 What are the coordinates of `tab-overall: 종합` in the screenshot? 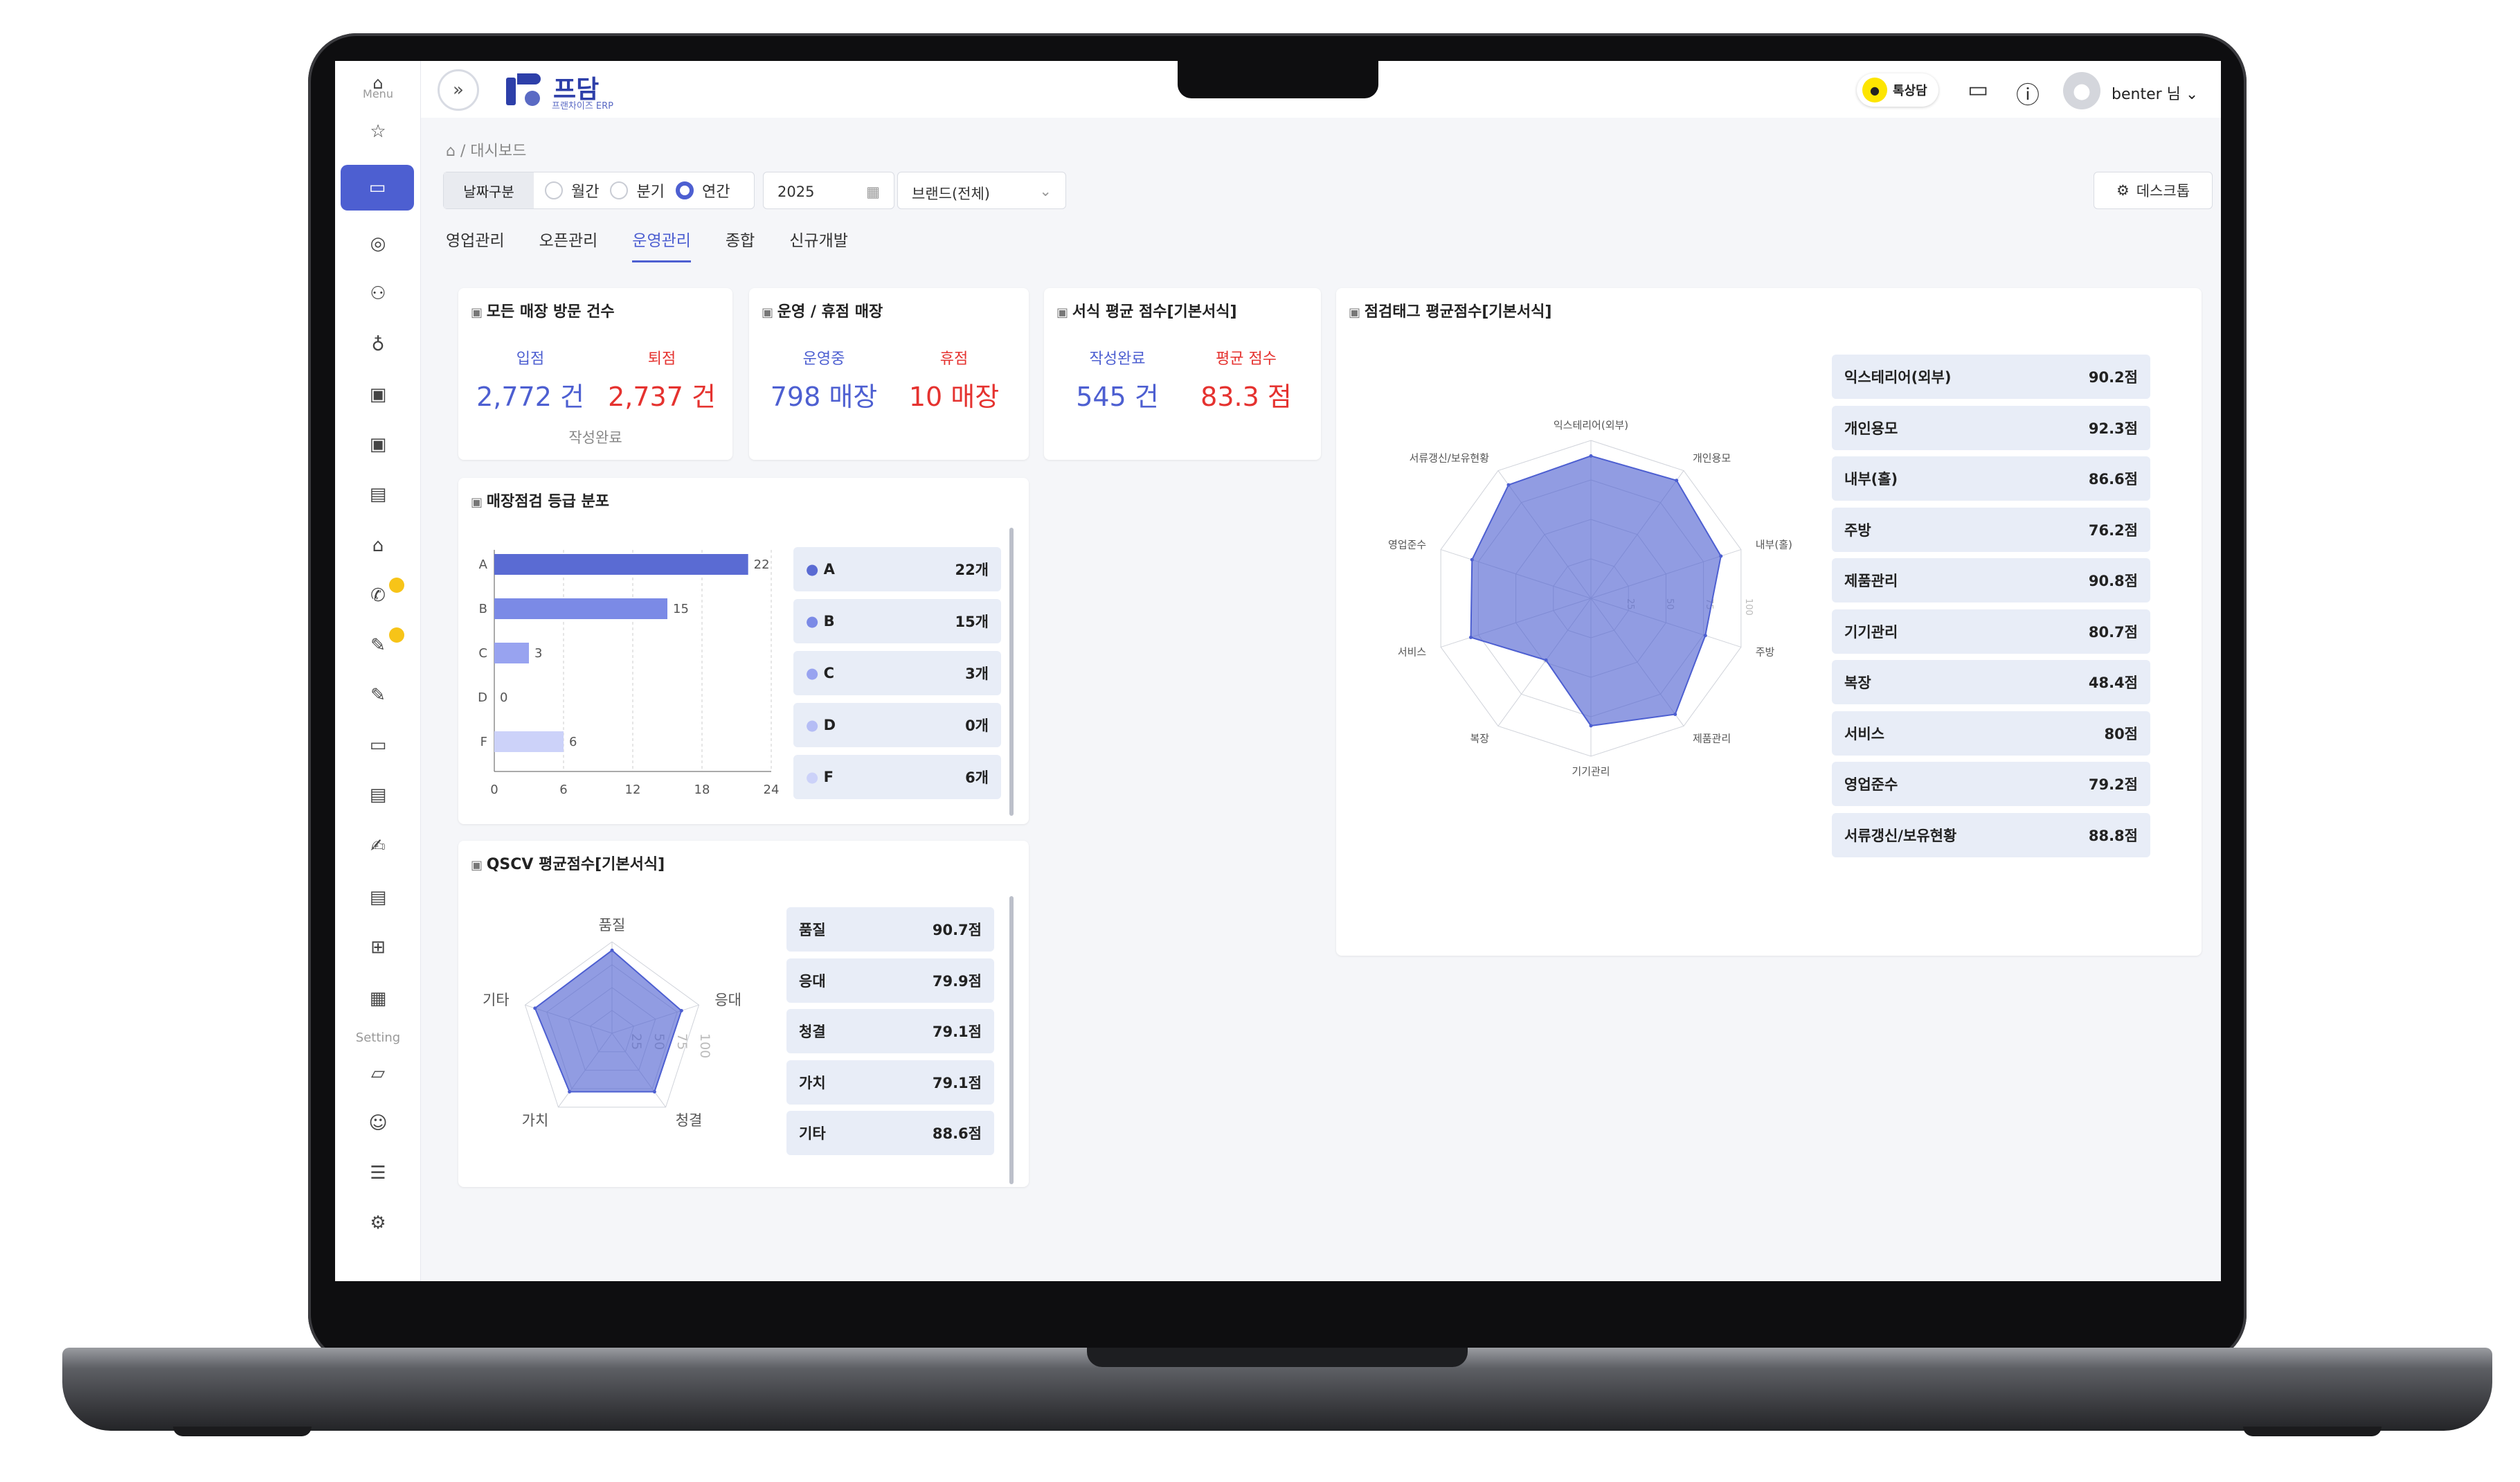 It's located at (740, 244).